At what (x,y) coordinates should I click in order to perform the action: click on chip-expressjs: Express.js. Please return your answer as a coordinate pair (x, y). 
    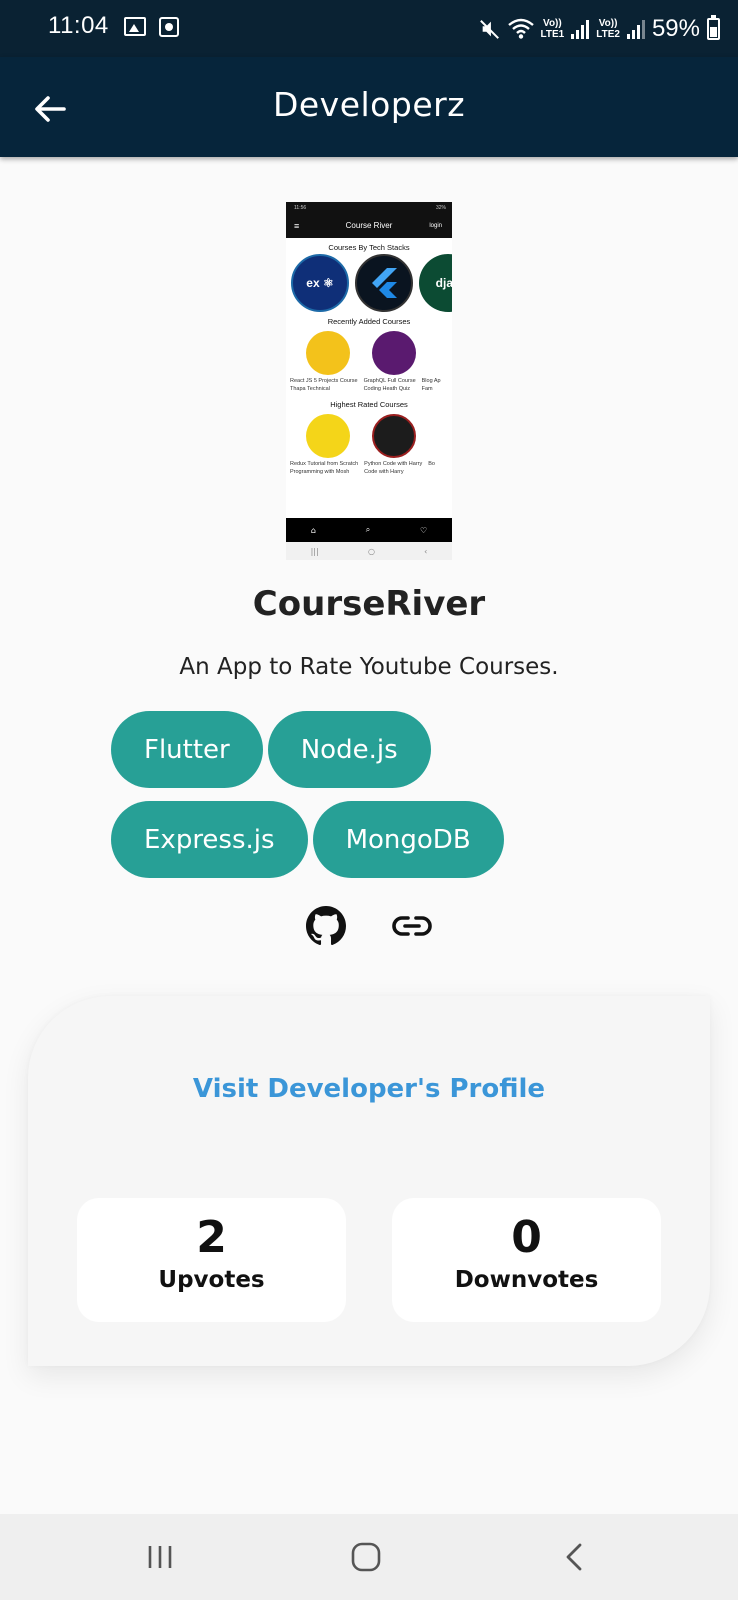
    Looking at the image, I should click on (209, 839).